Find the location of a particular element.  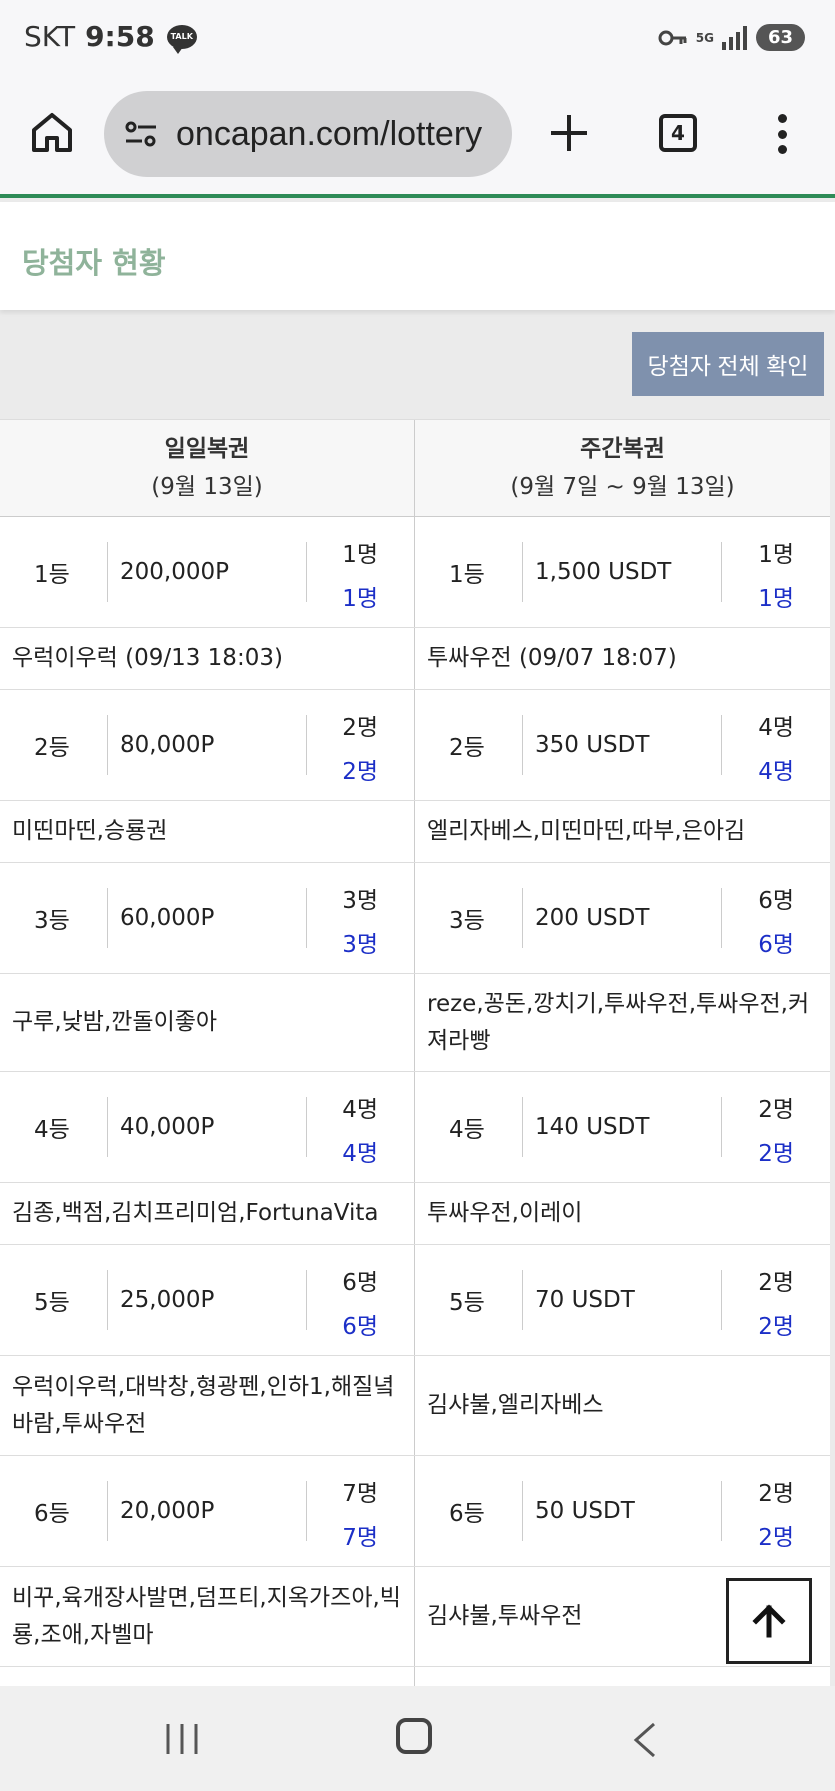

url-bar: oncapan.com/lottery is located at coordinates (308, 134).